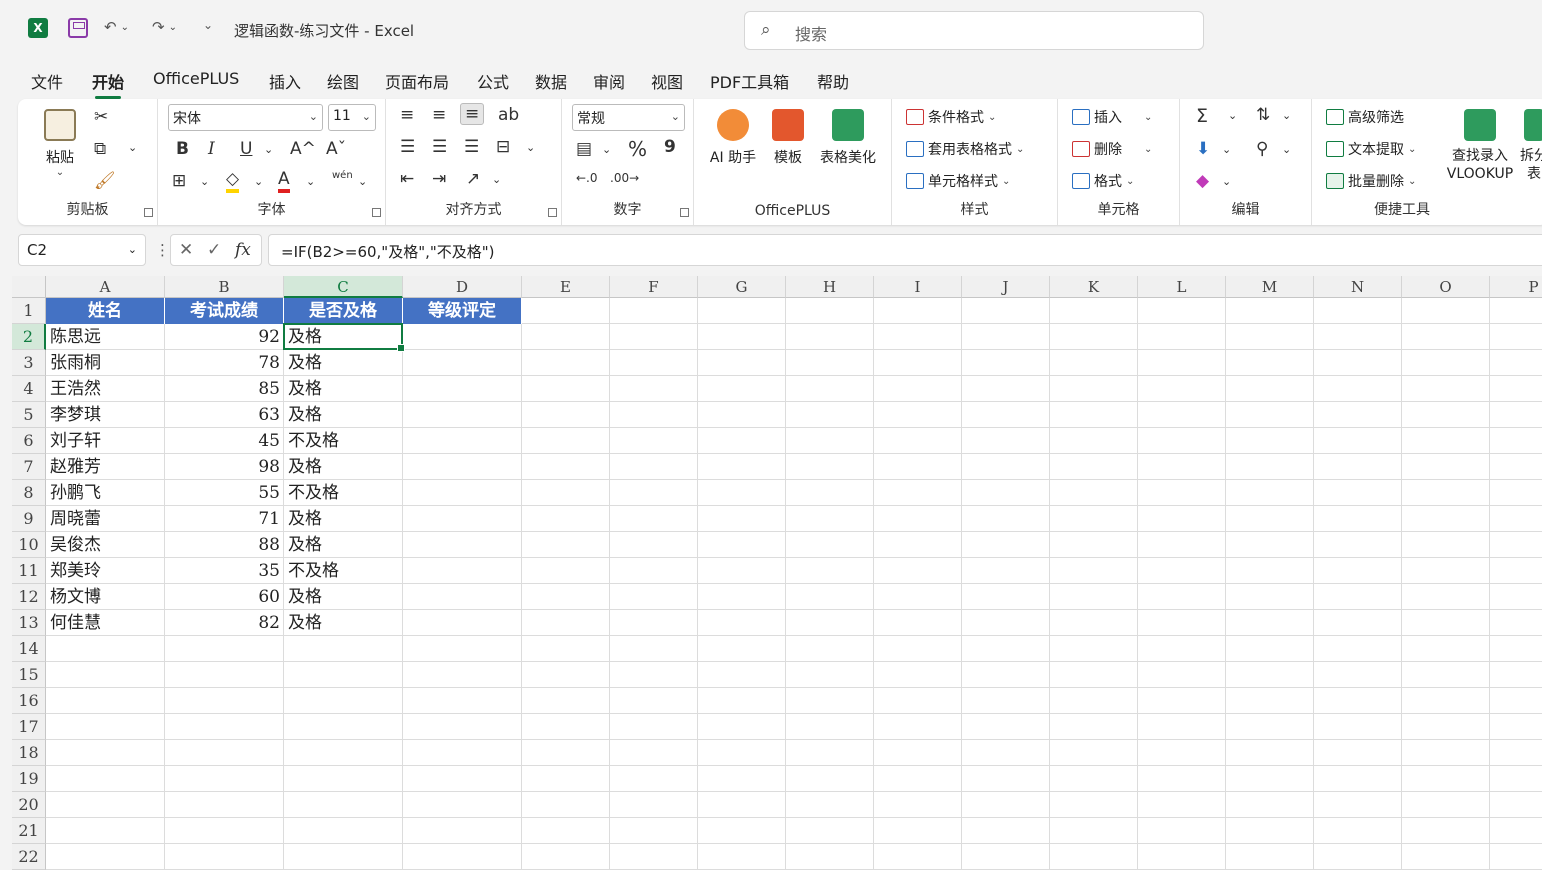 This screenshot has height=870, width=1542. I want to click on column-header-f: F, so click(654, 287).